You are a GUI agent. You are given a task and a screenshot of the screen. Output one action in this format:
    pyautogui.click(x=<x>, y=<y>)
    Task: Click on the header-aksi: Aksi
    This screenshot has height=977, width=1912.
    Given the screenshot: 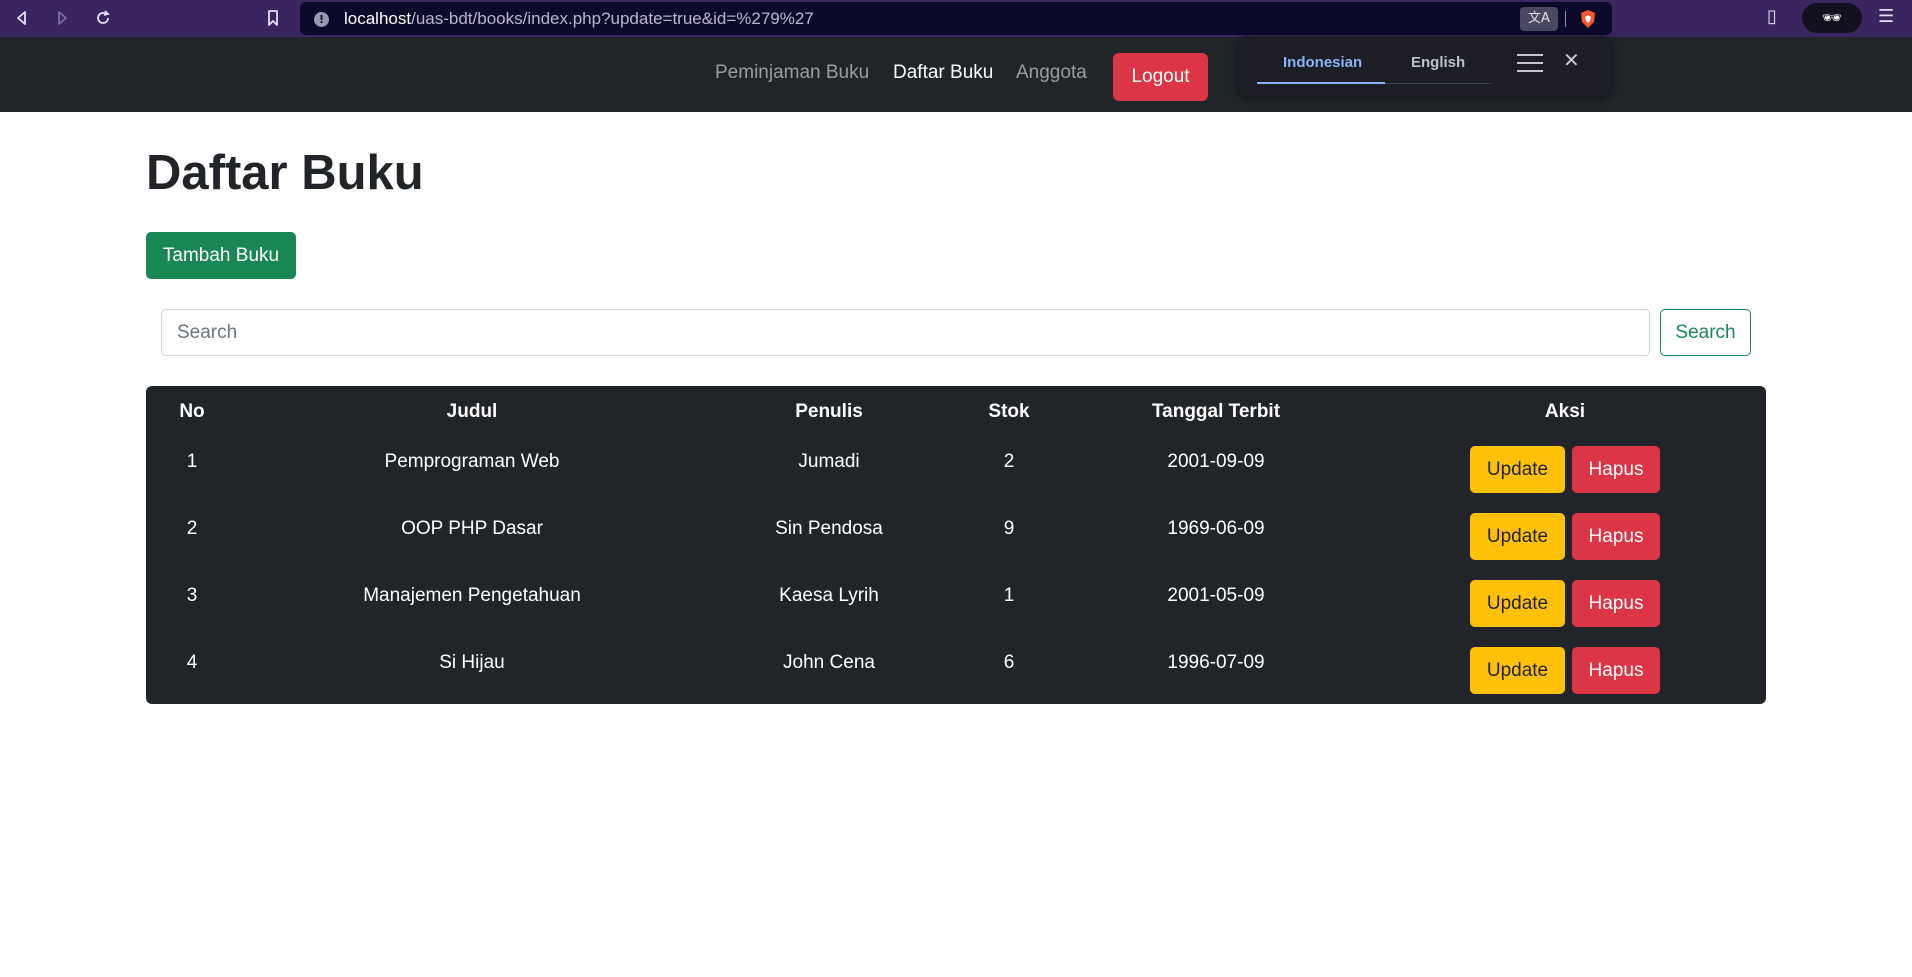 What is the action you would take?
    pyautogui.click(x=1565, y=411)
    